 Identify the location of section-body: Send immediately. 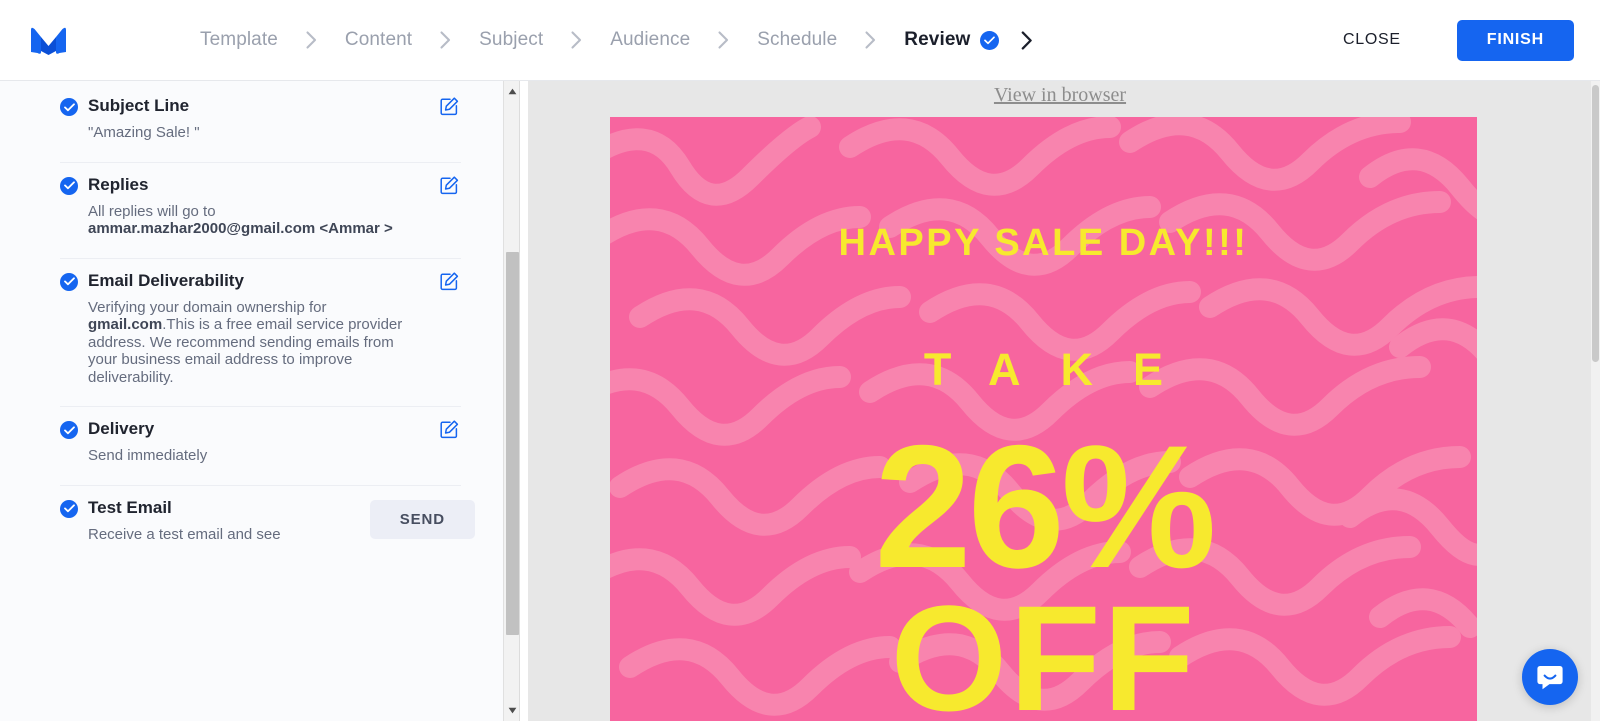
(148, 455).